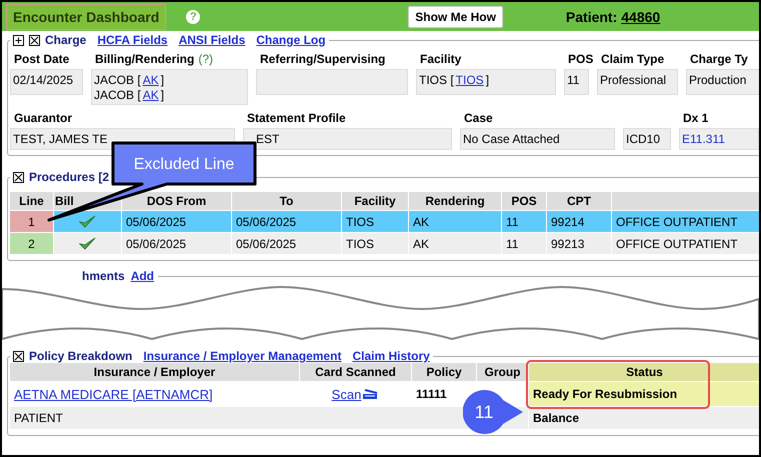  What do you see at coordinates (470, 80) in the screenshot?
I see `value-link: TIOS` at bounding box center [470, 80].